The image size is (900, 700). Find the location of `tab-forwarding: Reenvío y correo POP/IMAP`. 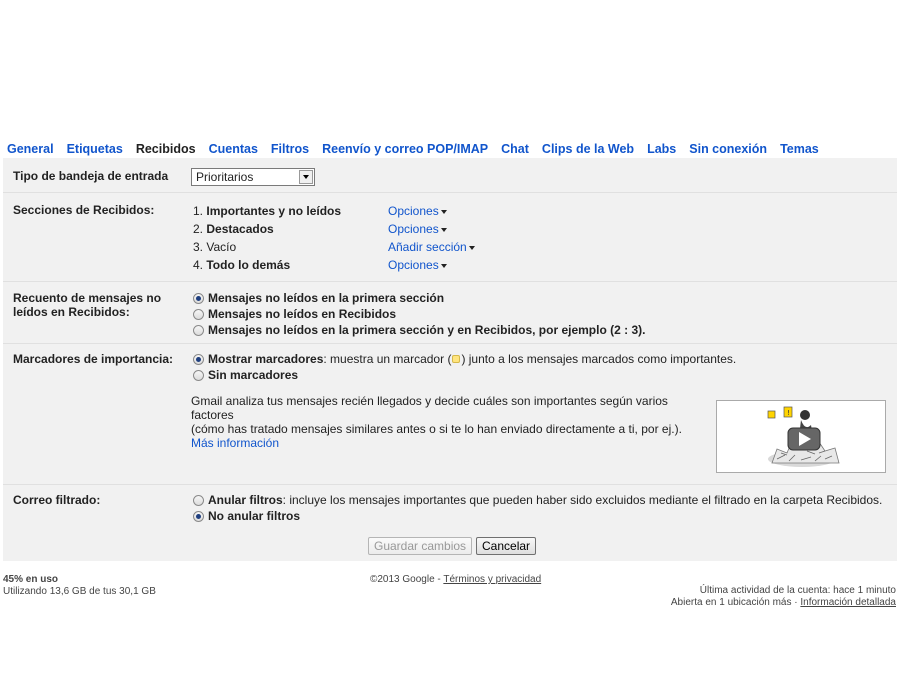

tab-forwarding: Reenvío y correo POP/IMAP is located at coordinates (404, 149).